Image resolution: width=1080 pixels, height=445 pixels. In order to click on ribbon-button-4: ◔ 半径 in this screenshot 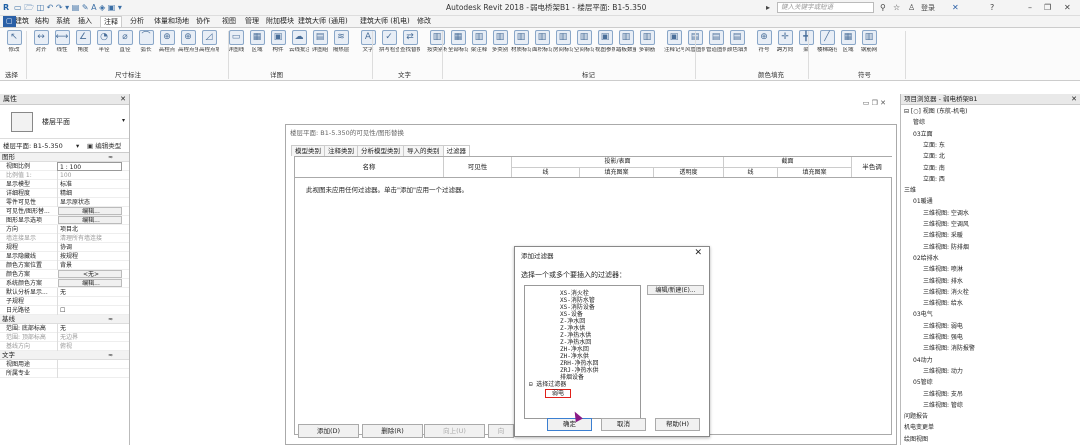, I will do `click(104, 47)`.